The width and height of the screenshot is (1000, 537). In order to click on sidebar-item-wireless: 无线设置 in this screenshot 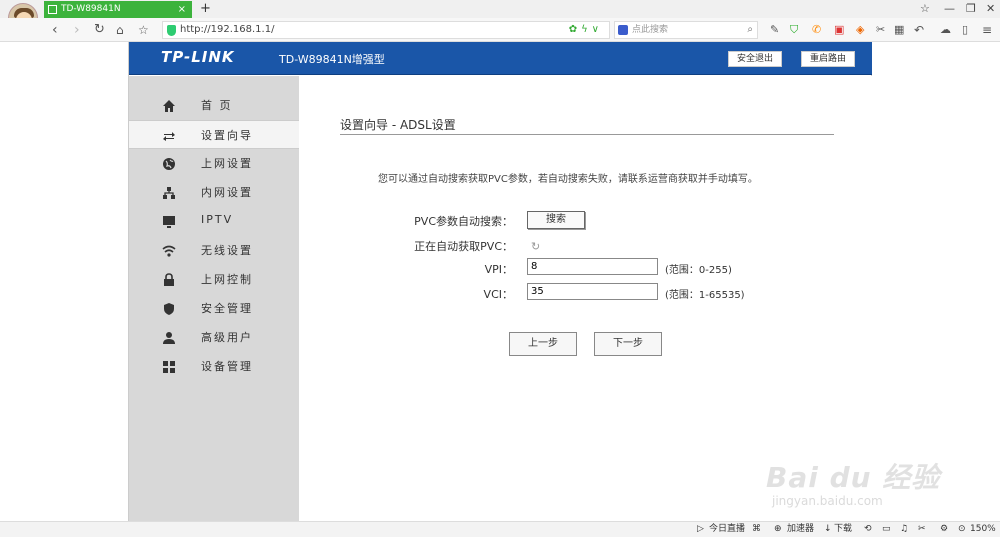, I will do `click(214, 250)`.